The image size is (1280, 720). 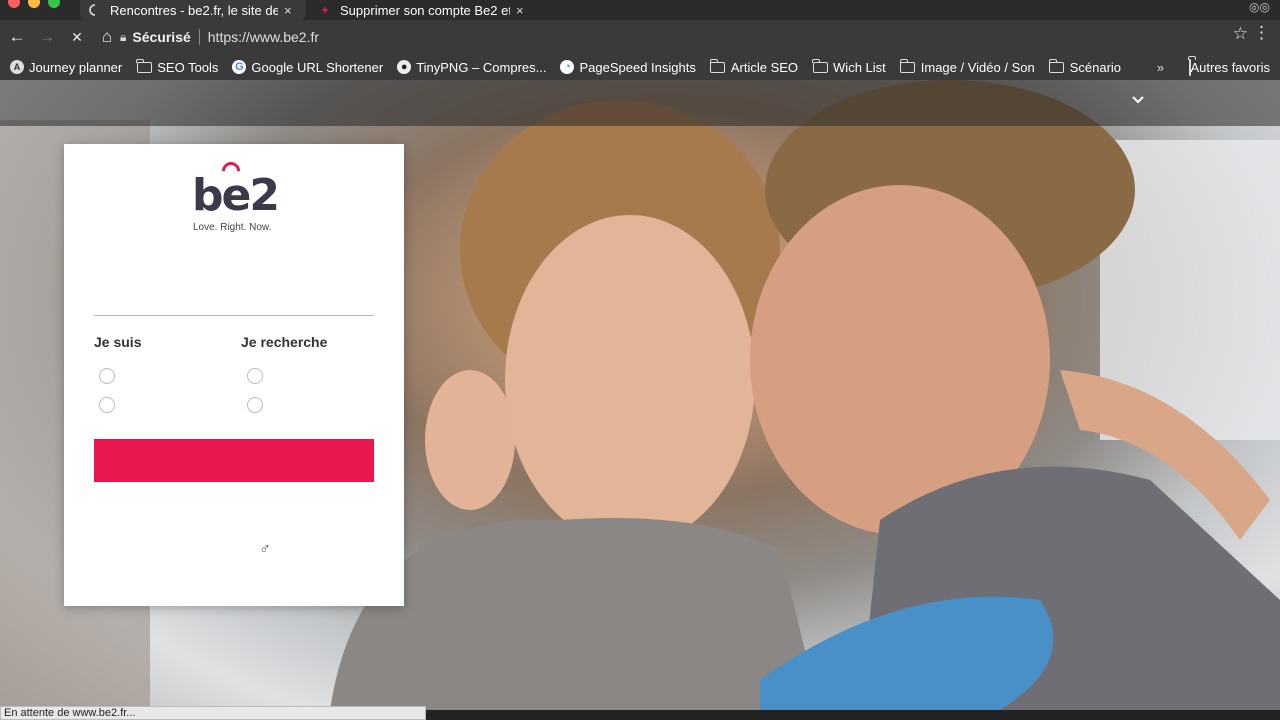 I want to click on site-header-band, so click(x=640, y=103).